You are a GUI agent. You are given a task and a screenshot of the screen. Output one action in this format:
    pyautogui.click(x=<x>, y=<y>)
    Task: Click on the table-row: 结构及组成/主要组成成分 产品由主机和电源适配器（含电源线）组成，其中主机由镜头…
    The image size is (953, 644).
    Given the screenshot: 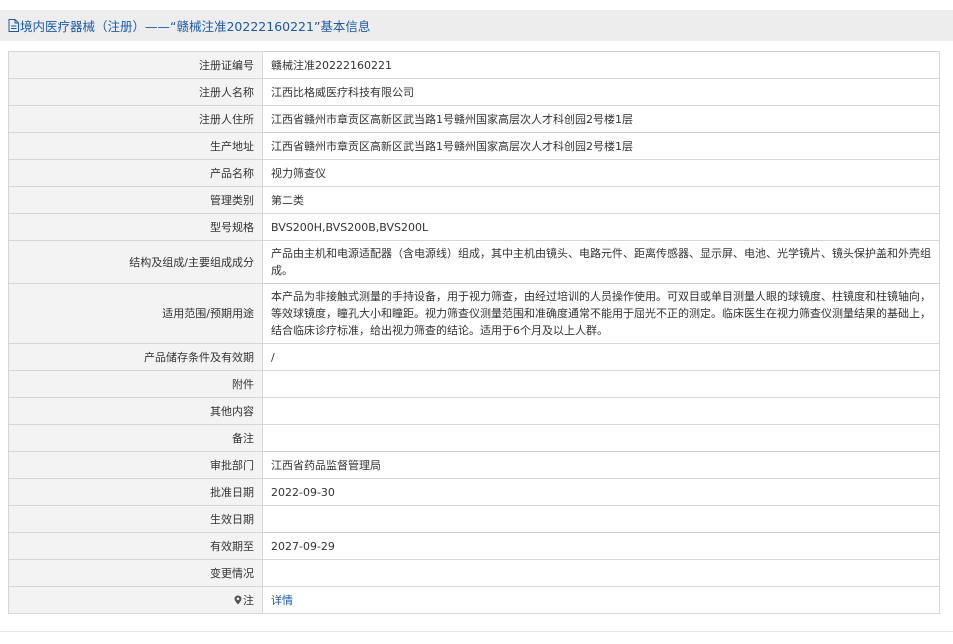 What is the action you would take?
    pyautogui.click(x=474, y=262)
    